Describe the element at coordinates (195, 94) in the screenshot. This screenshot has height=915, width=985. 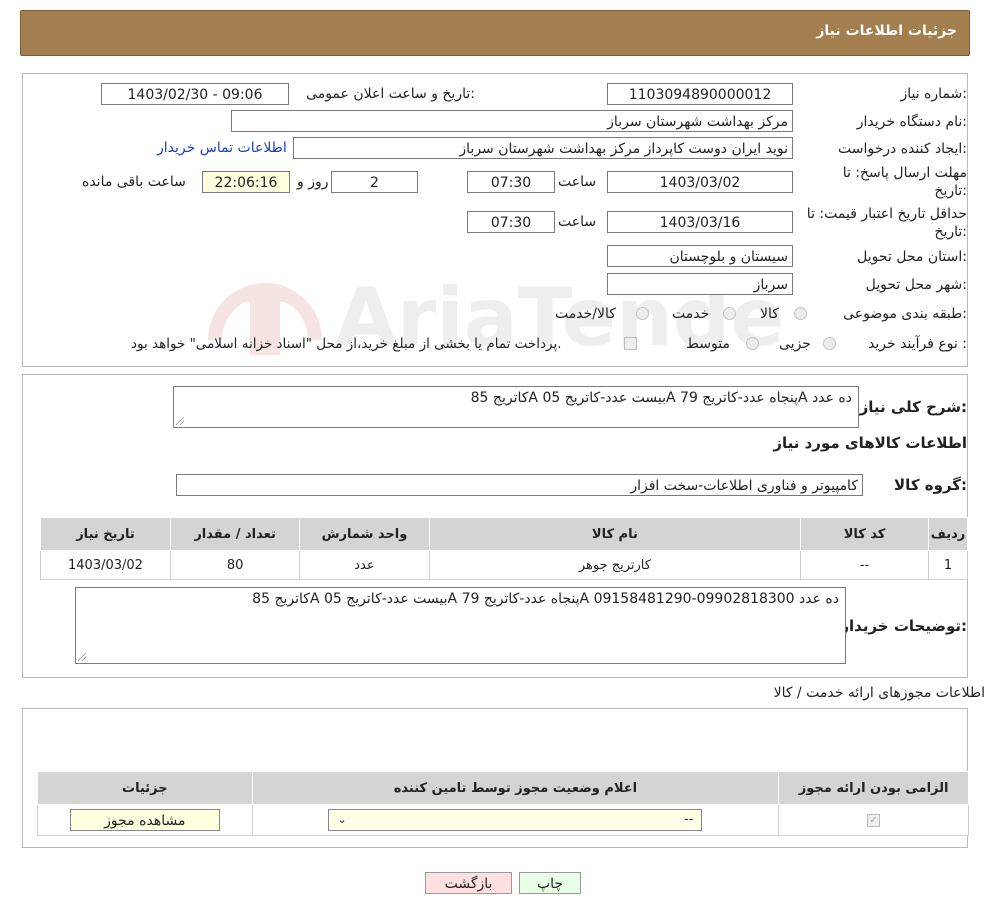
I see `announce-datetime-field: 1403/02/30 - 09:06` at that location.